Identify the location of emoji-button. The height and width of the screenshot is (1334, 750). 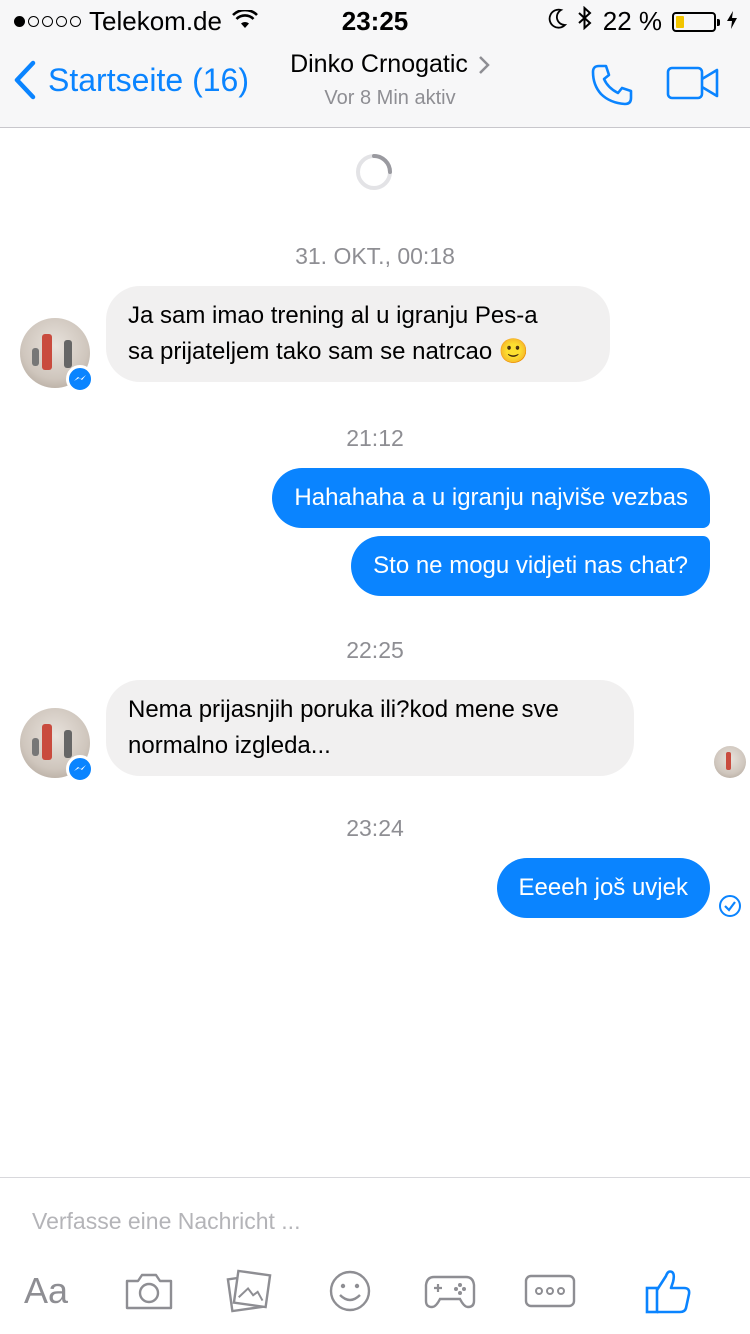
(350, 1291).